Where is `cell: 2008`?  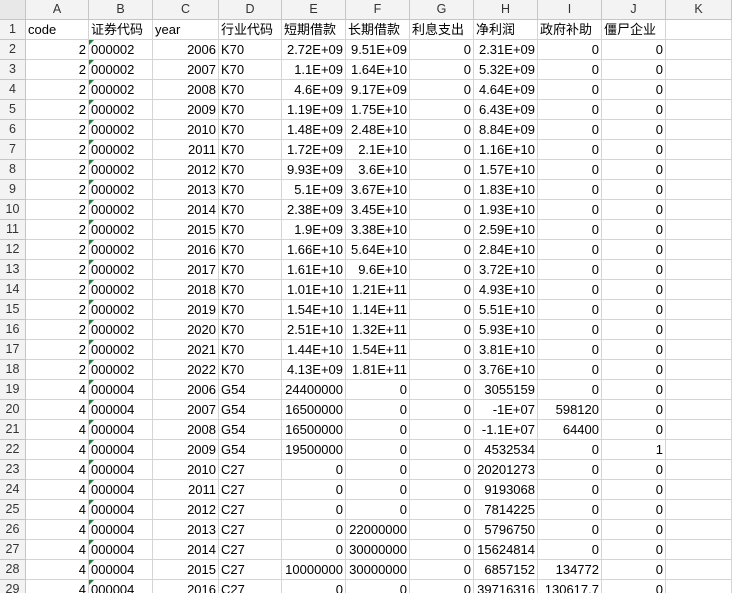 cell: 2008 is located at coordinates (186, 90).